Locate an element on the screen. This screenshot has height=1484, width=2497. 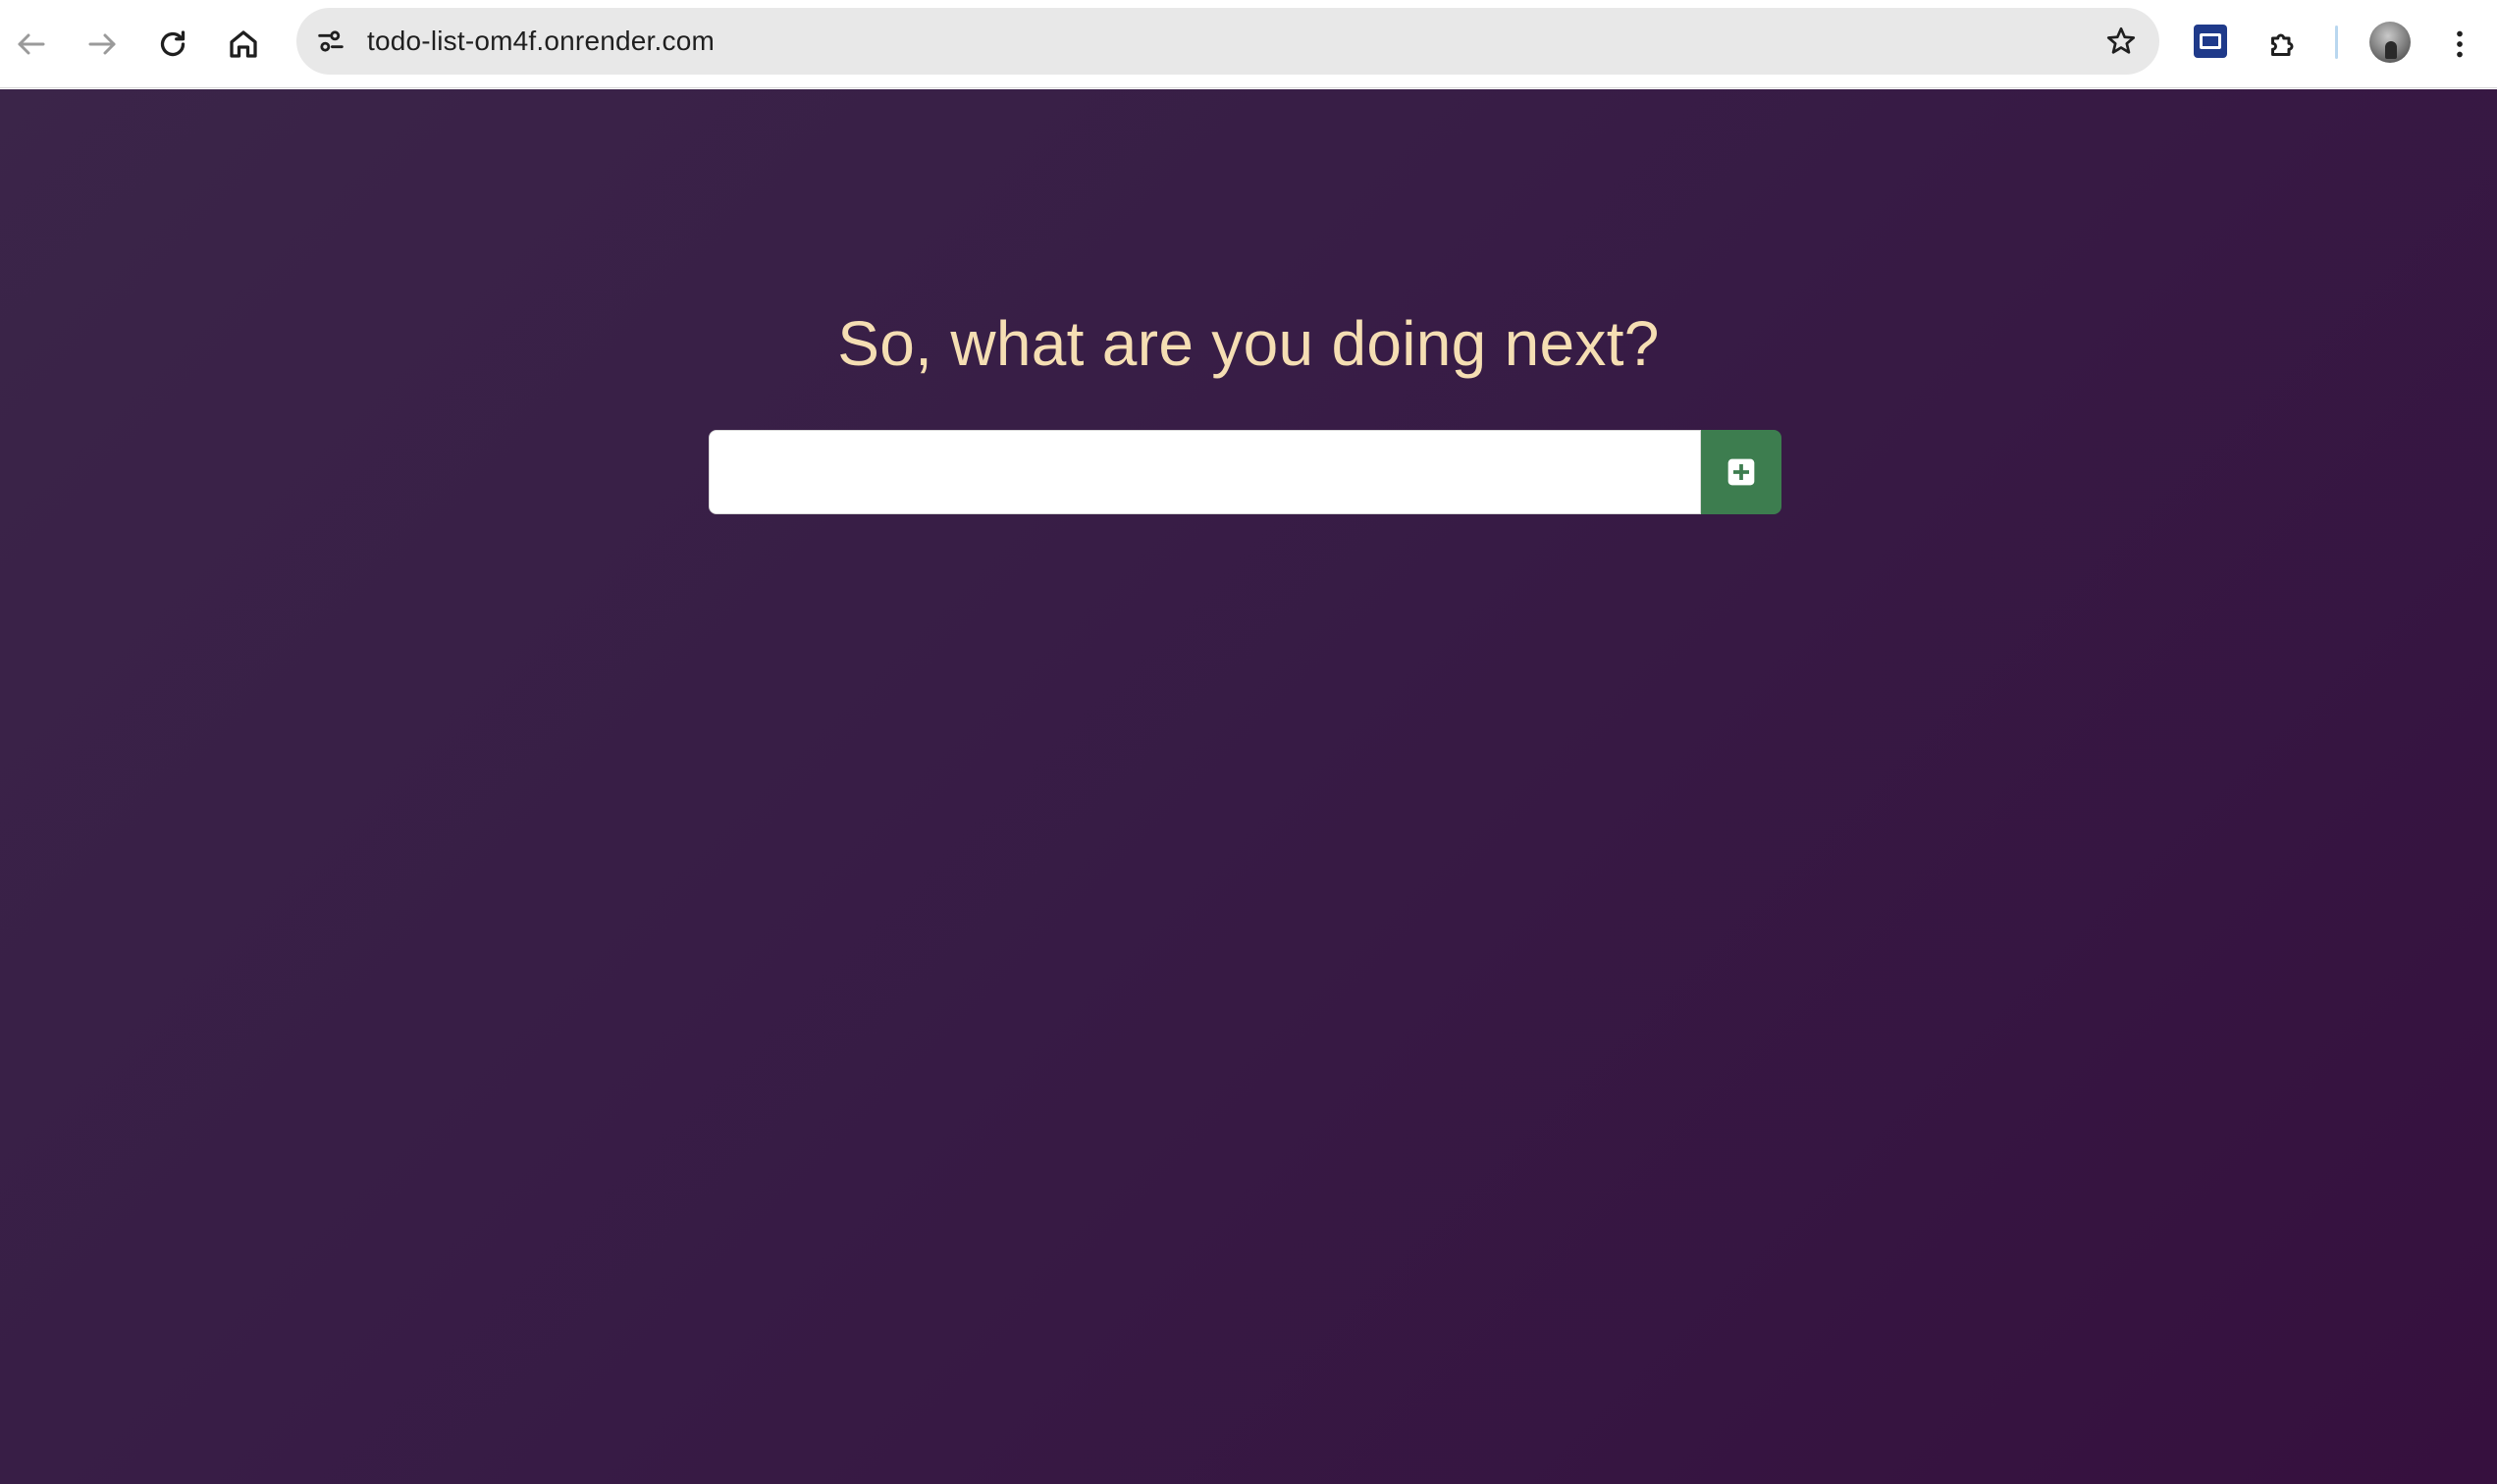
todo-input is located at coordinates (1205, 472).